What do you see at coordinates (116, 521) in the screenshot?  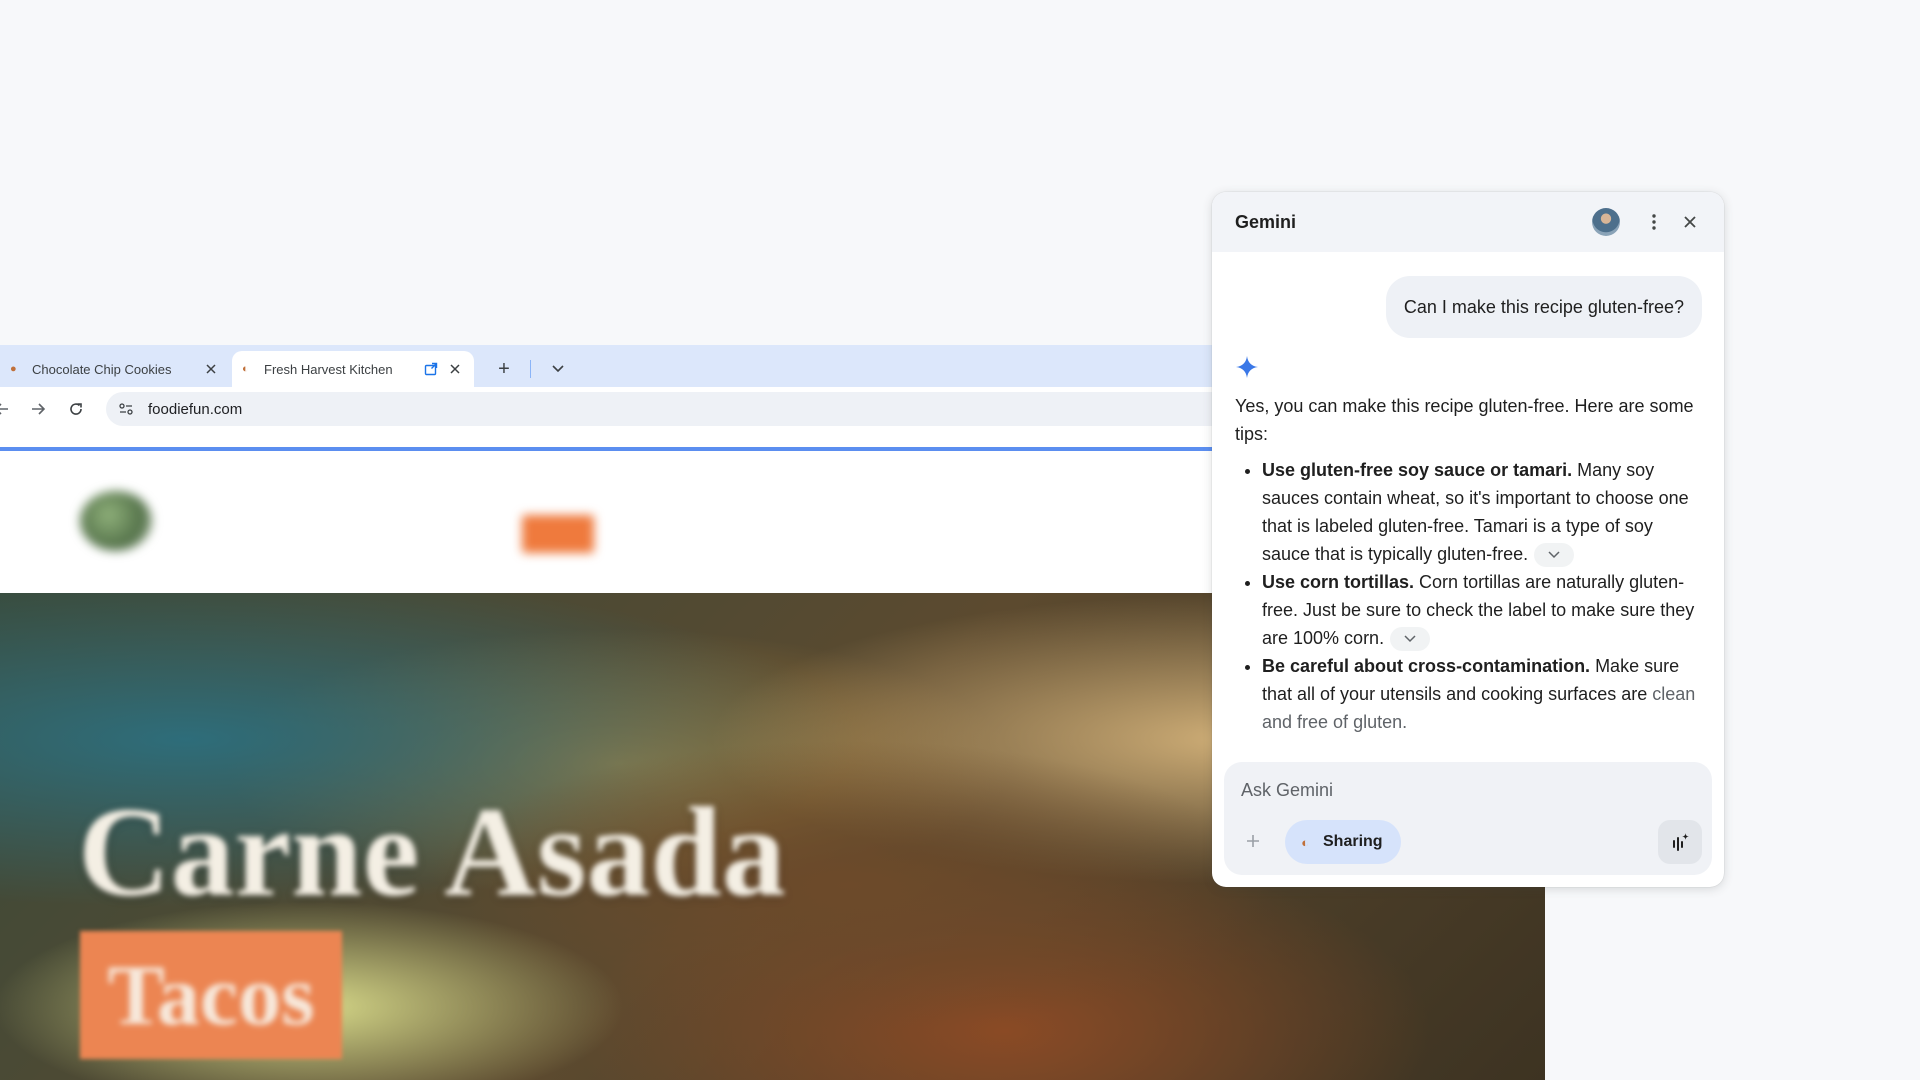 I see `site-logo` at bounding box center [116, 521].